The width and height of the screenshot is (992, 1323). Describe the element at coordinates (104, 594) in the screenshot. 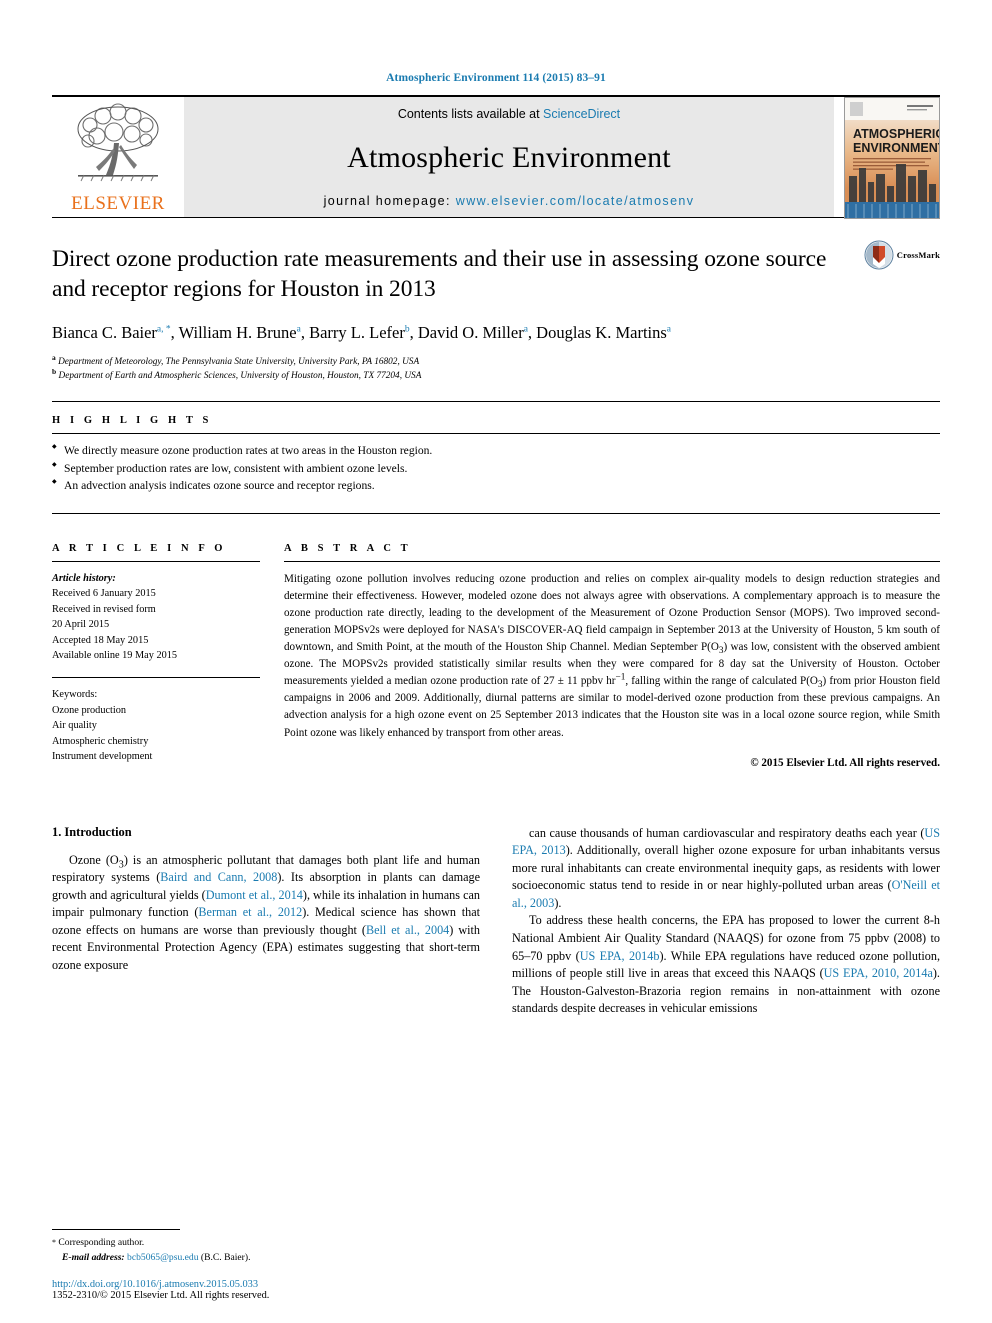

I see `history-item: Received 6 January 2015` at that location.